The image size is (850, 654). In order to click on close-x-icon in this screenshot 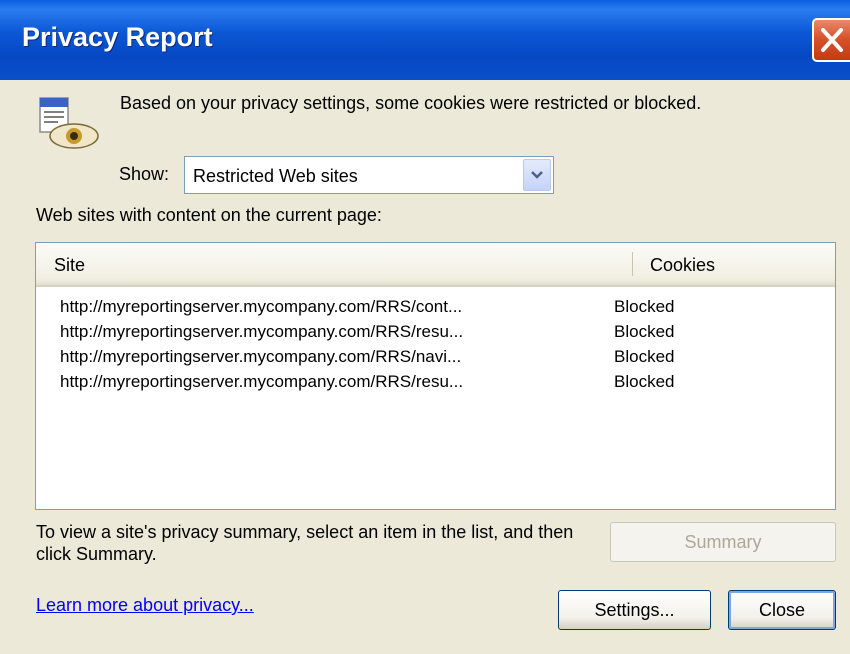, I will do `click(832, 40)`.